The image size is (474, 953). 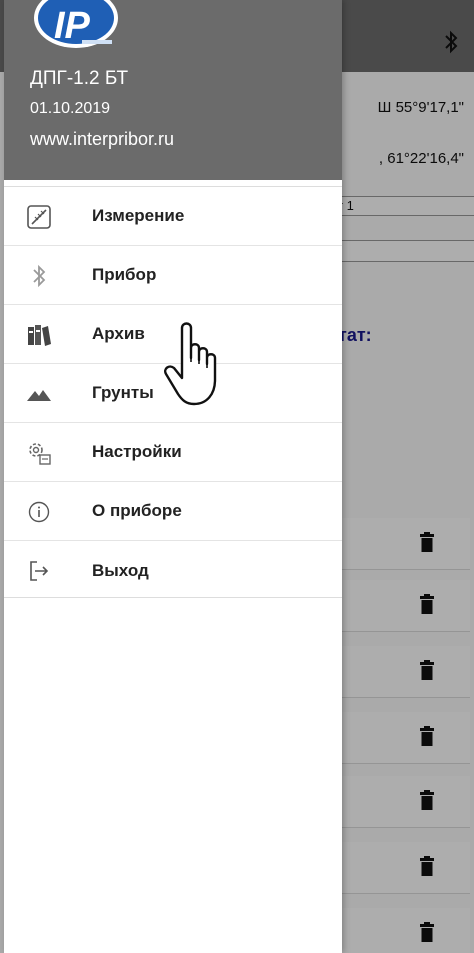 I want to click on menu-item-exit: Выход, so click(x=173, y=570).